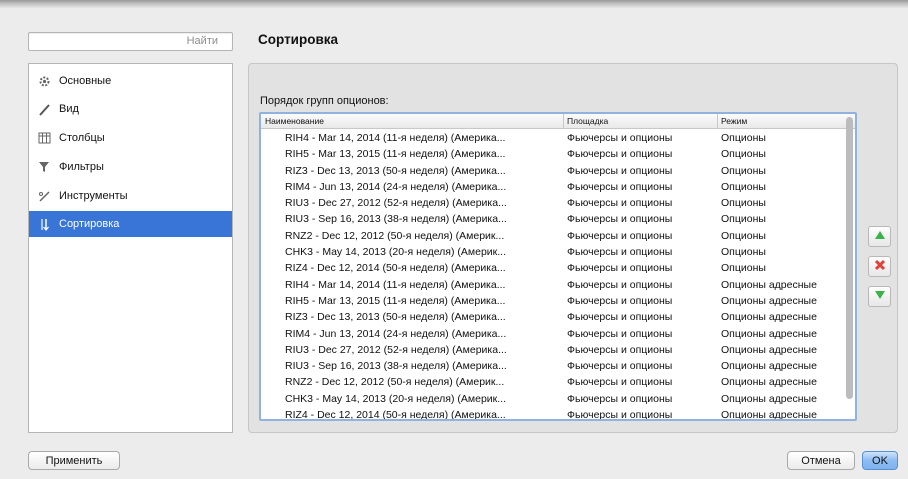  I want to click on sidebar-item-filters: Фильтры, so click(130, 167).